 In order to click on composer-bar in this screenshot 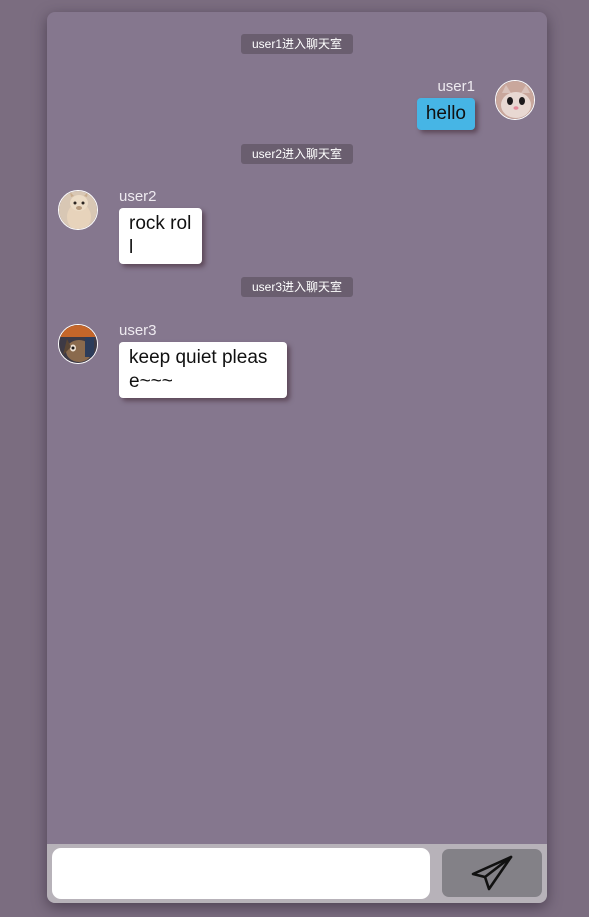, I will do `click(297, 873)`.